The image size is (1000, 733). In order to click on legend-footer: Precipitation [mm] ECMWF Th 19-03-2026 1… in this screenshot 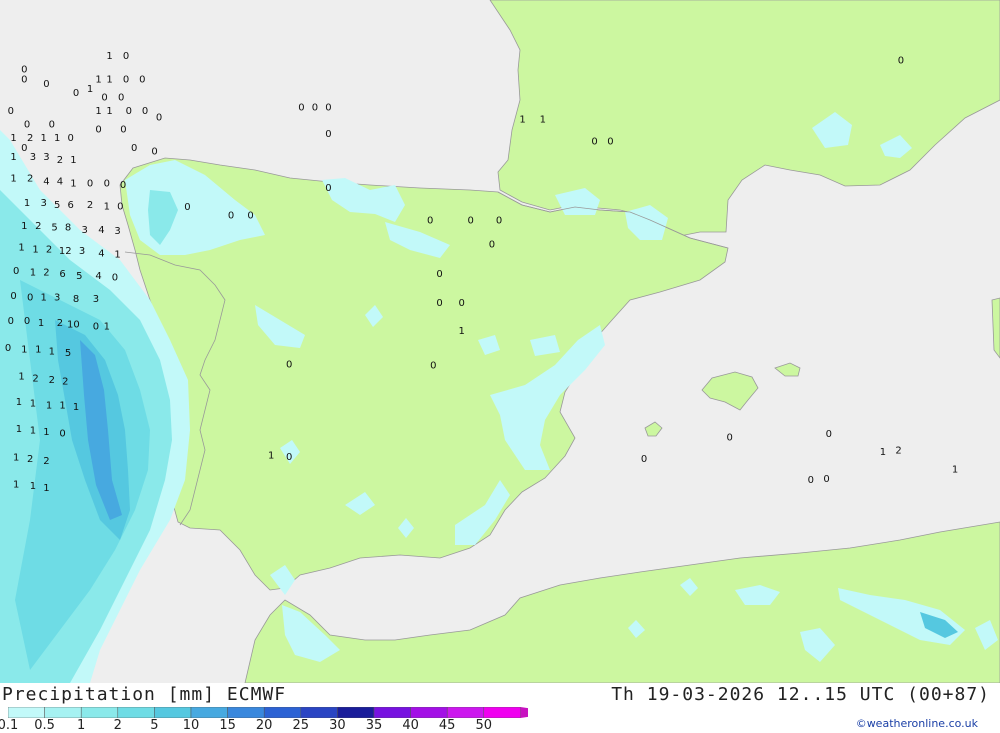, I will do `click(500, 708)`.